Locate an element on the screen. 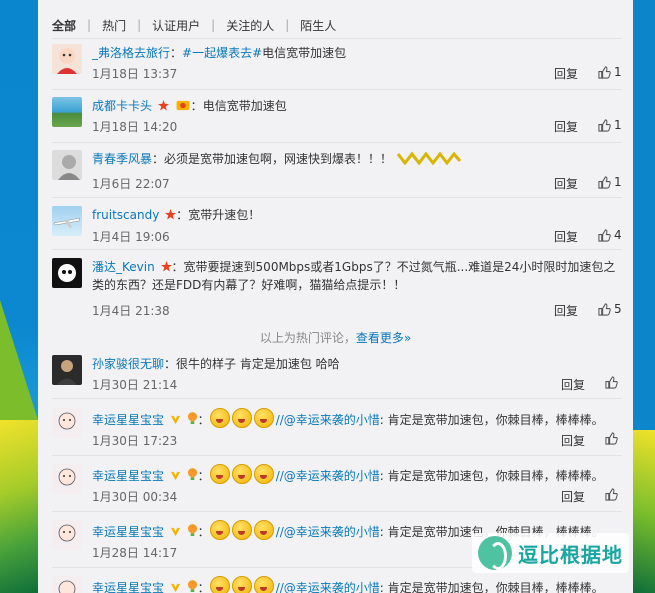 This screenshot has height=593, width=655. timestamp: 1月30日 21:14 is located at coordinates (134, 384).